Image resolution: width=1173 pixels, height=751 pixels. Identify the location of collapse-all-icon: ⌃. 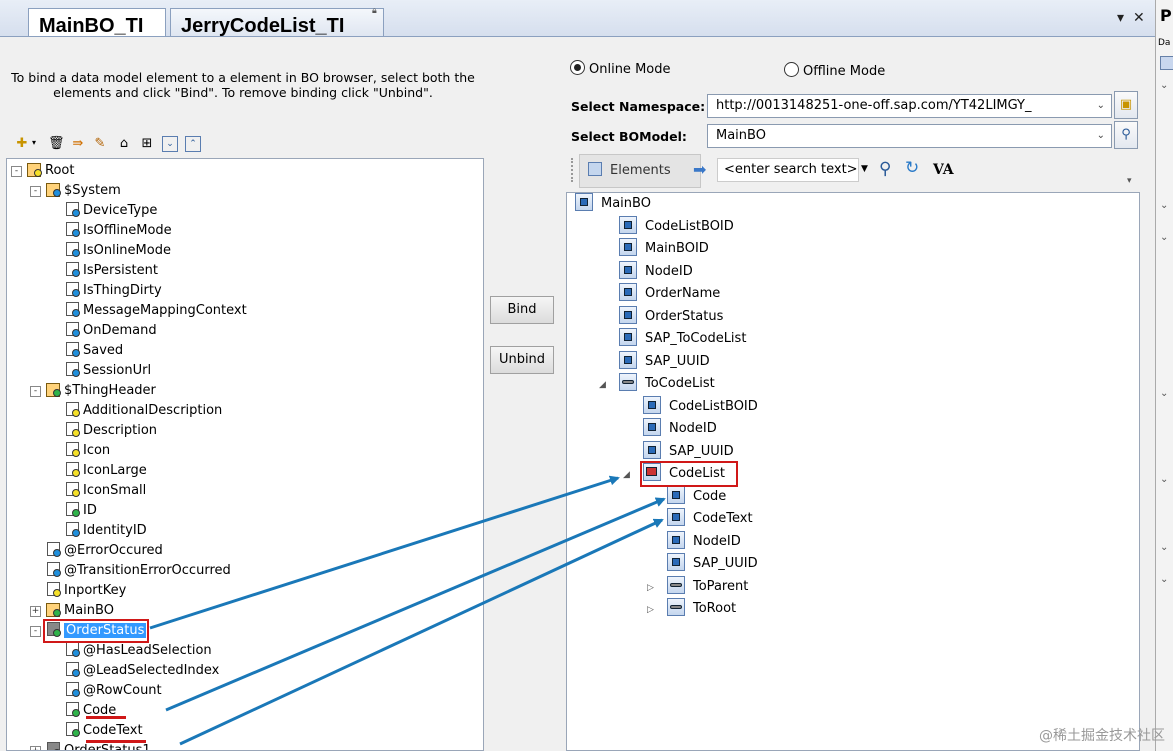
(193, 144).